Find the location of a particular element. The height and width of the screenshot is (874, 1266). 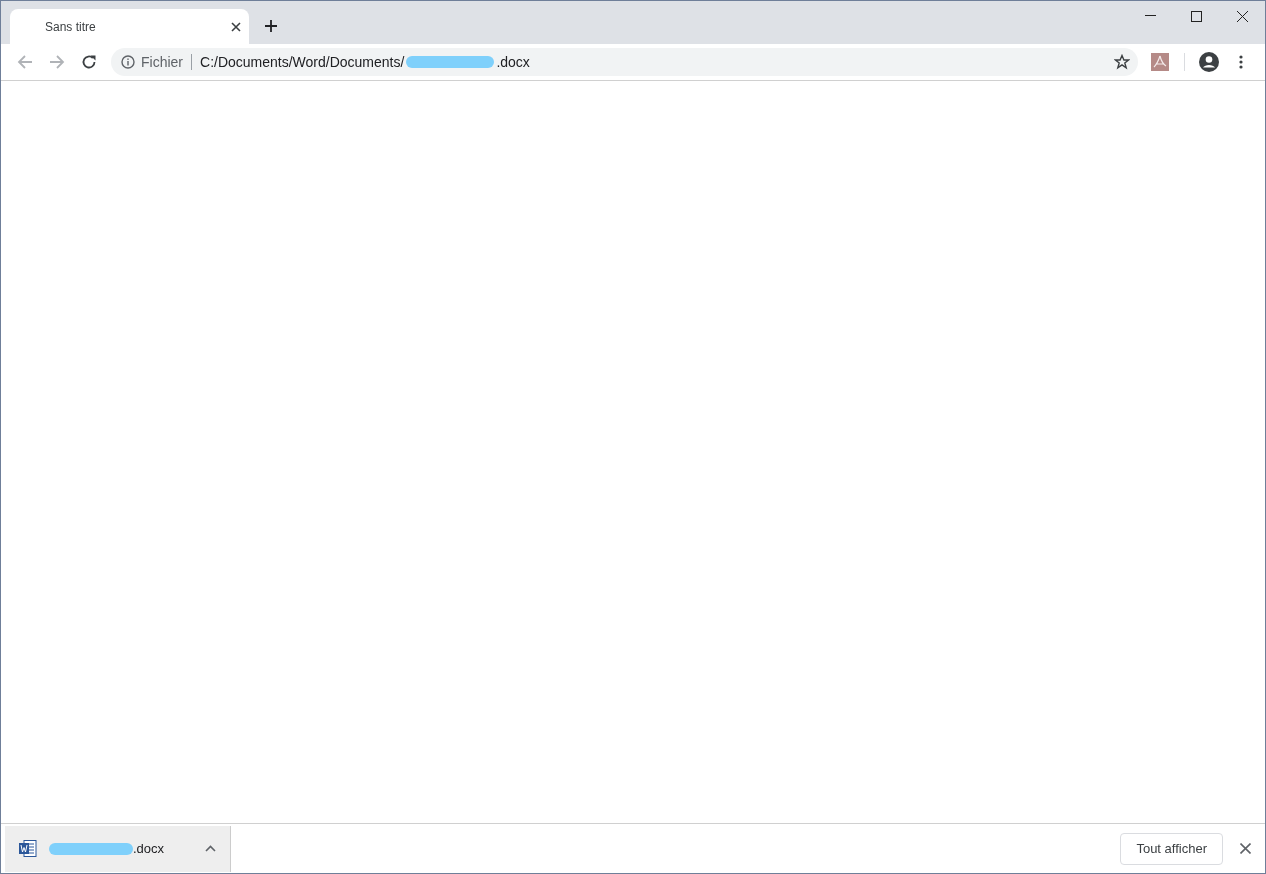

security-label: Fichier is located at coordinates (162, 62).